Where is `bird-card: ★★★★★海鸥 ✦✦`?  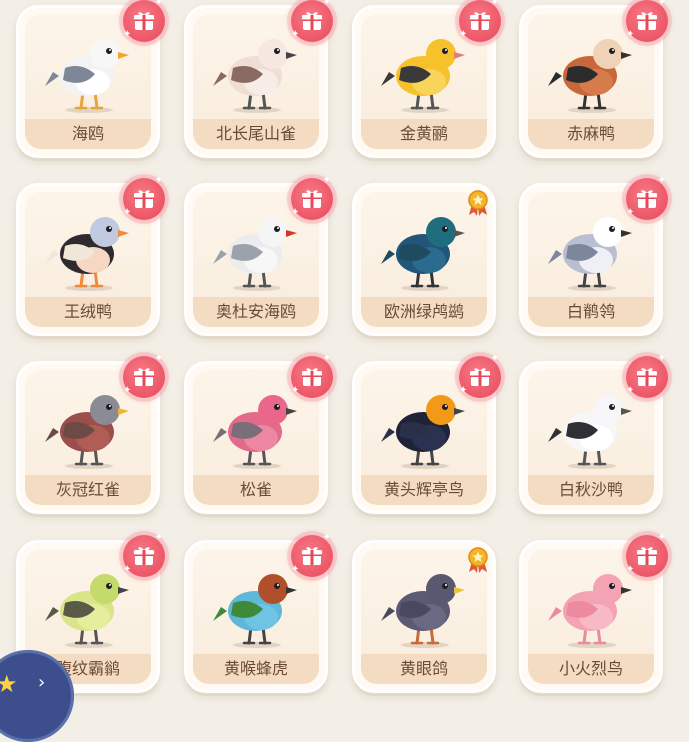
bird-card: ★★★★★海鸥 ✦✦ is located at coordinates (90, 79).